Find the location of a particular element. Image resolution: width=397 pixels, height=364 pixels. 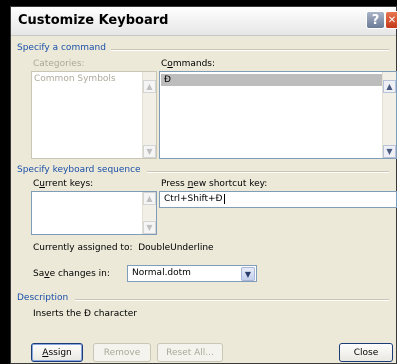

help-button: ? is located at coordinates (375, 20).